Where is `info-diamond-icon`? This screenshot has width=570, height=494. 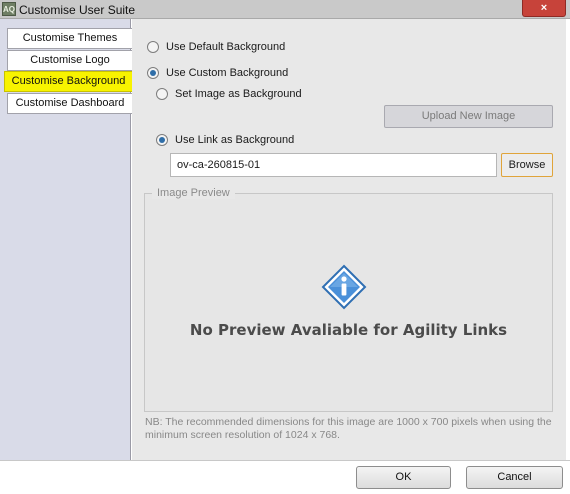 info-diamond-icon is located at coordinates (344, 287).